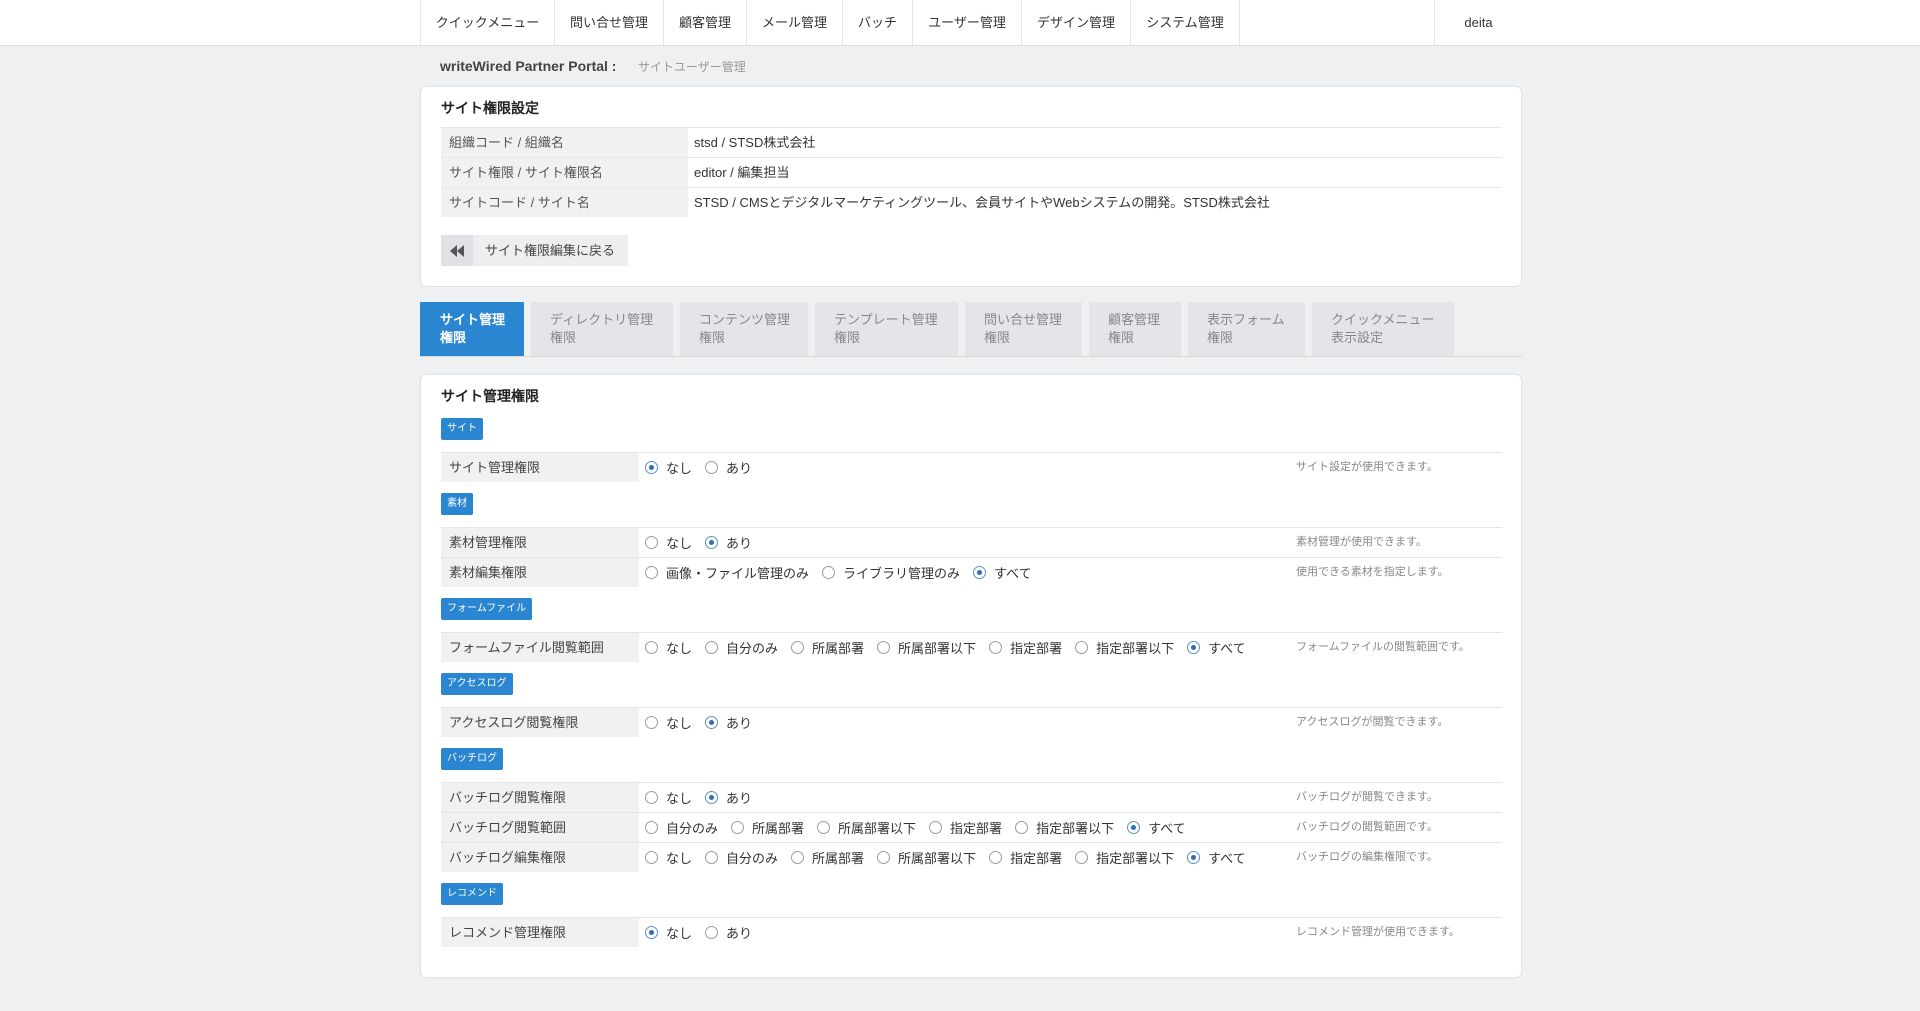 The width and height of the screenshot is (1920, 1011). What do you see at coordinates (1256, 320) in the screenshot?
I see `tab-label: 表示フォーム` at bounding box center [1256, 320].